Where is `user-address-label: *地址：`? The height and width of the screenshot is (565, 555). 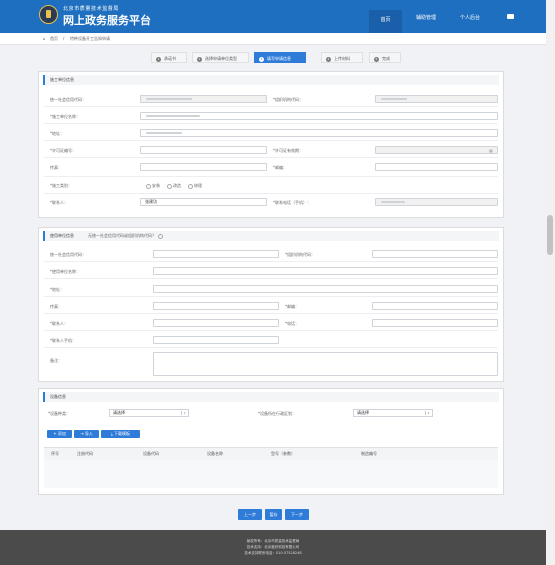
user-address-label: *地址： is located at coordinates (57, 289).